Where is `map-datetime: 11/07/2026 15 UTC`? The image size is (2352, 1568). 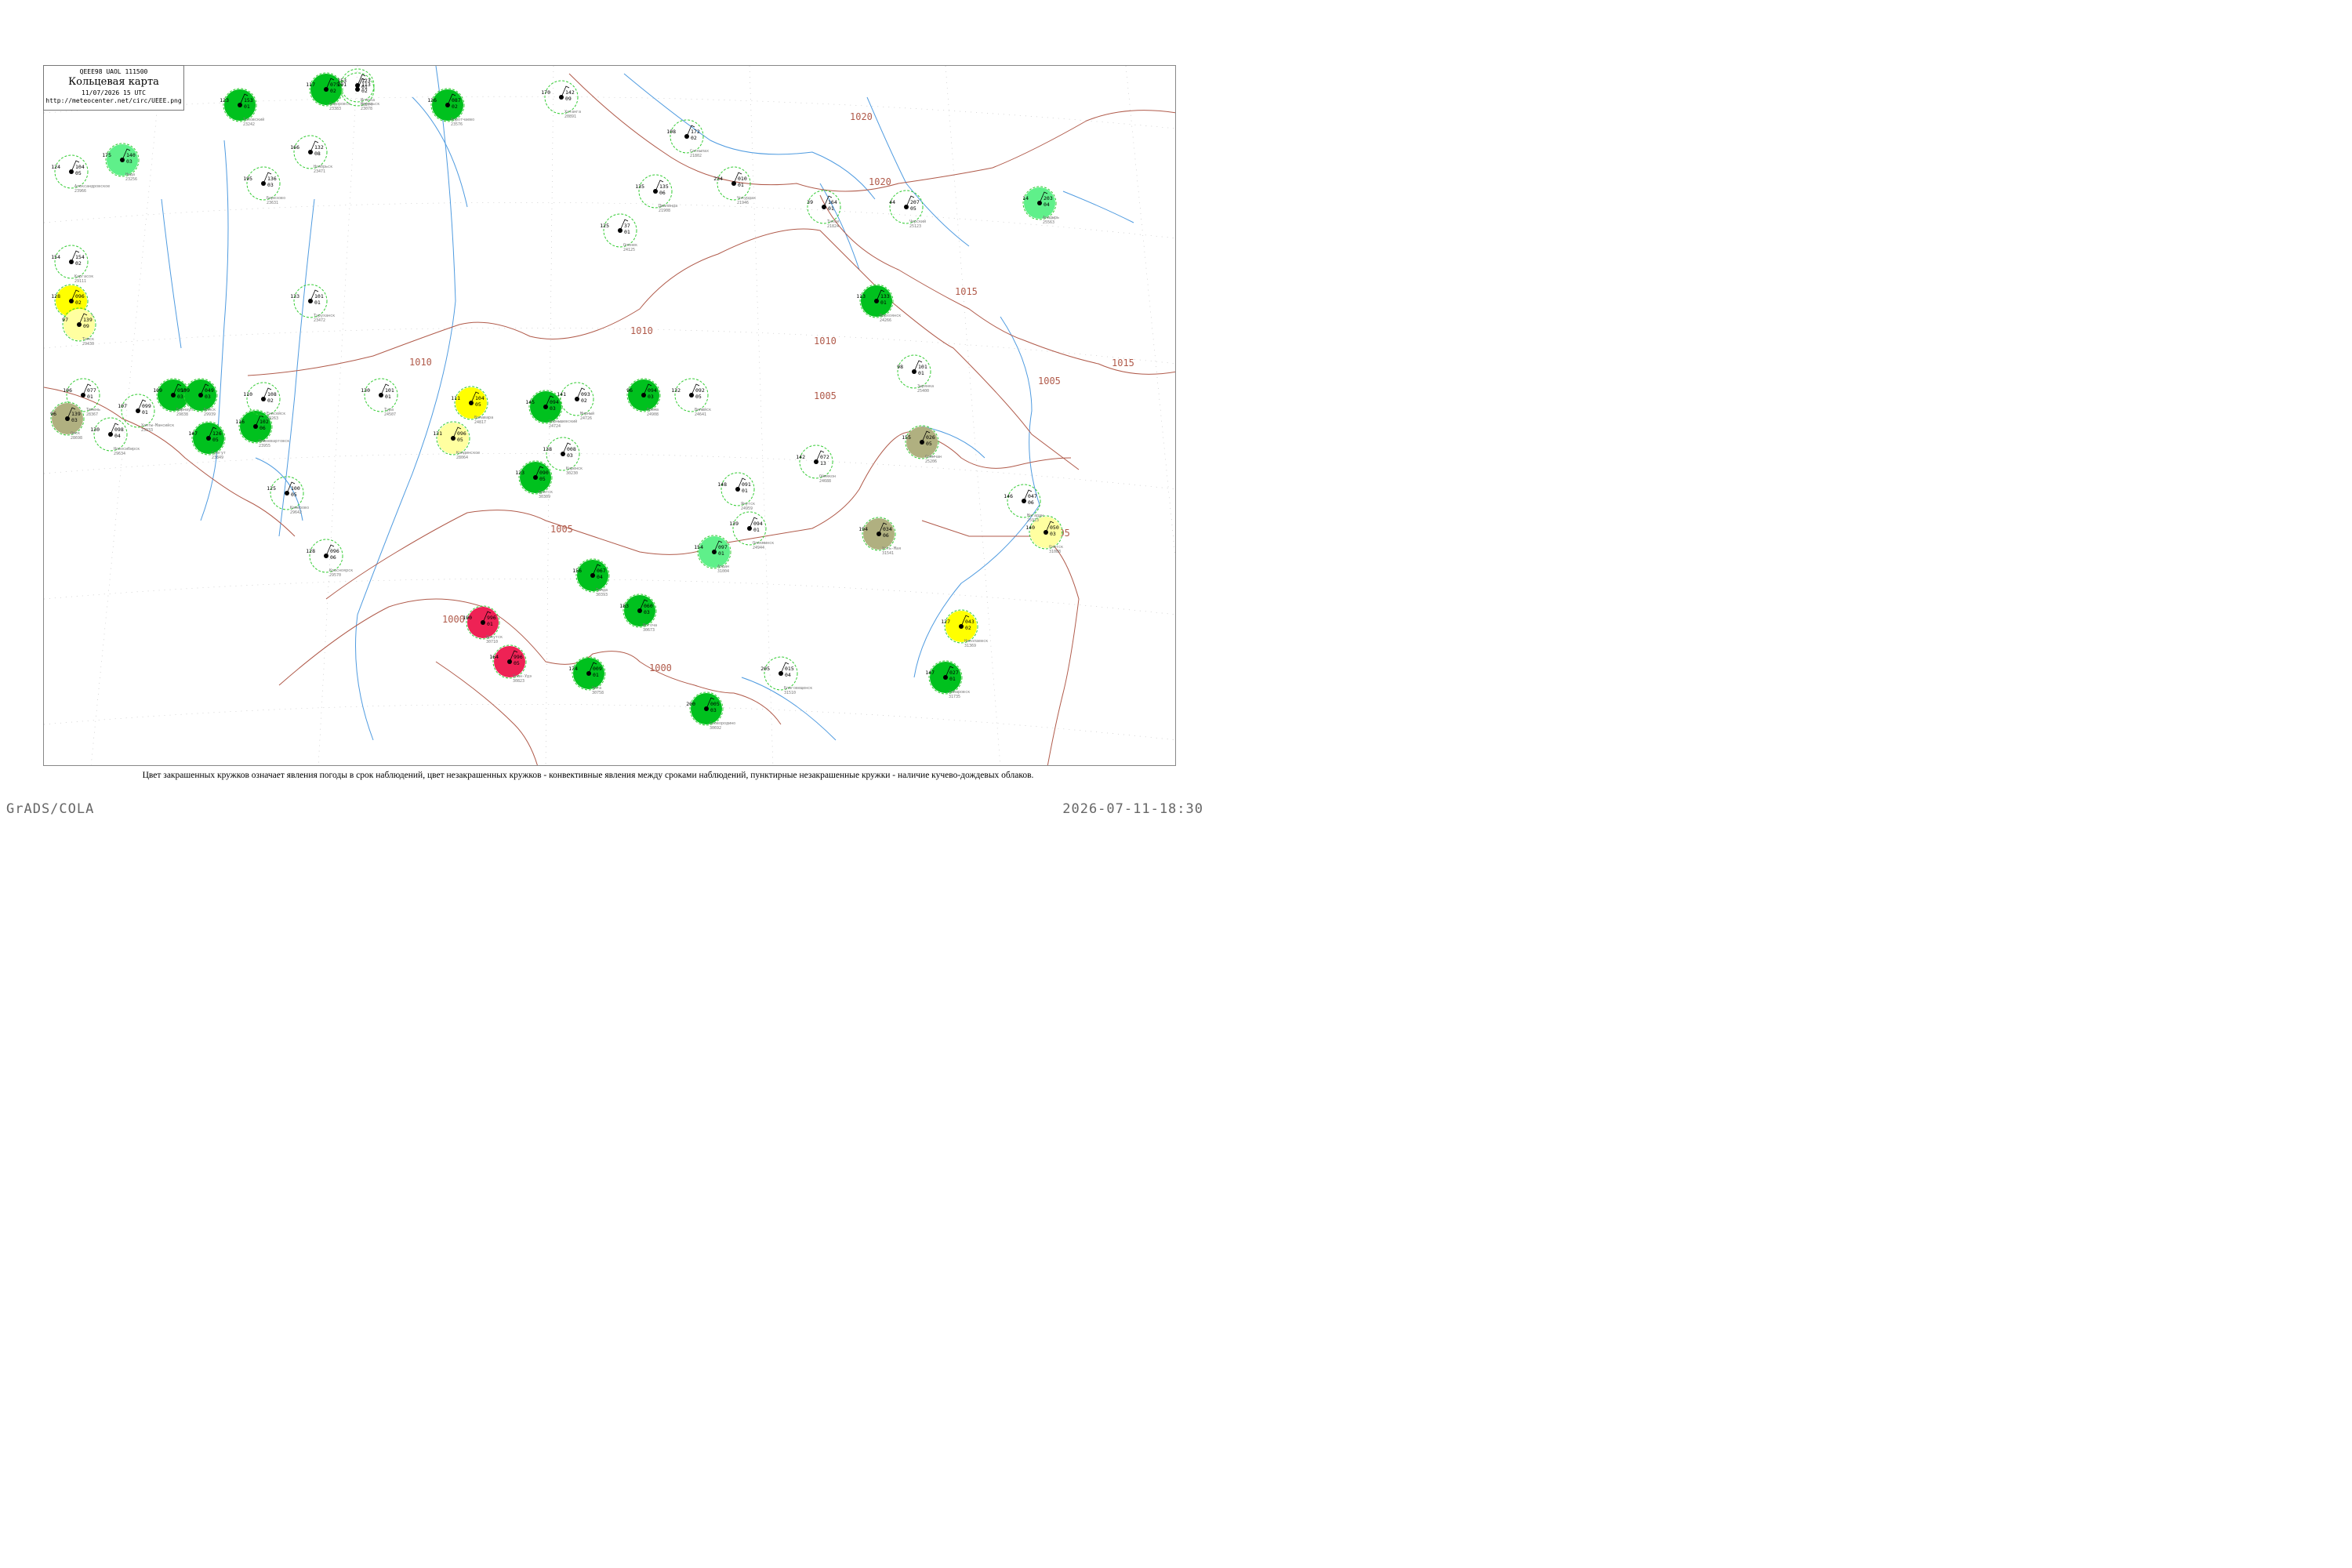 map-datetime: 11/07/2026 15 UTC is located at coordinates (114, 92).